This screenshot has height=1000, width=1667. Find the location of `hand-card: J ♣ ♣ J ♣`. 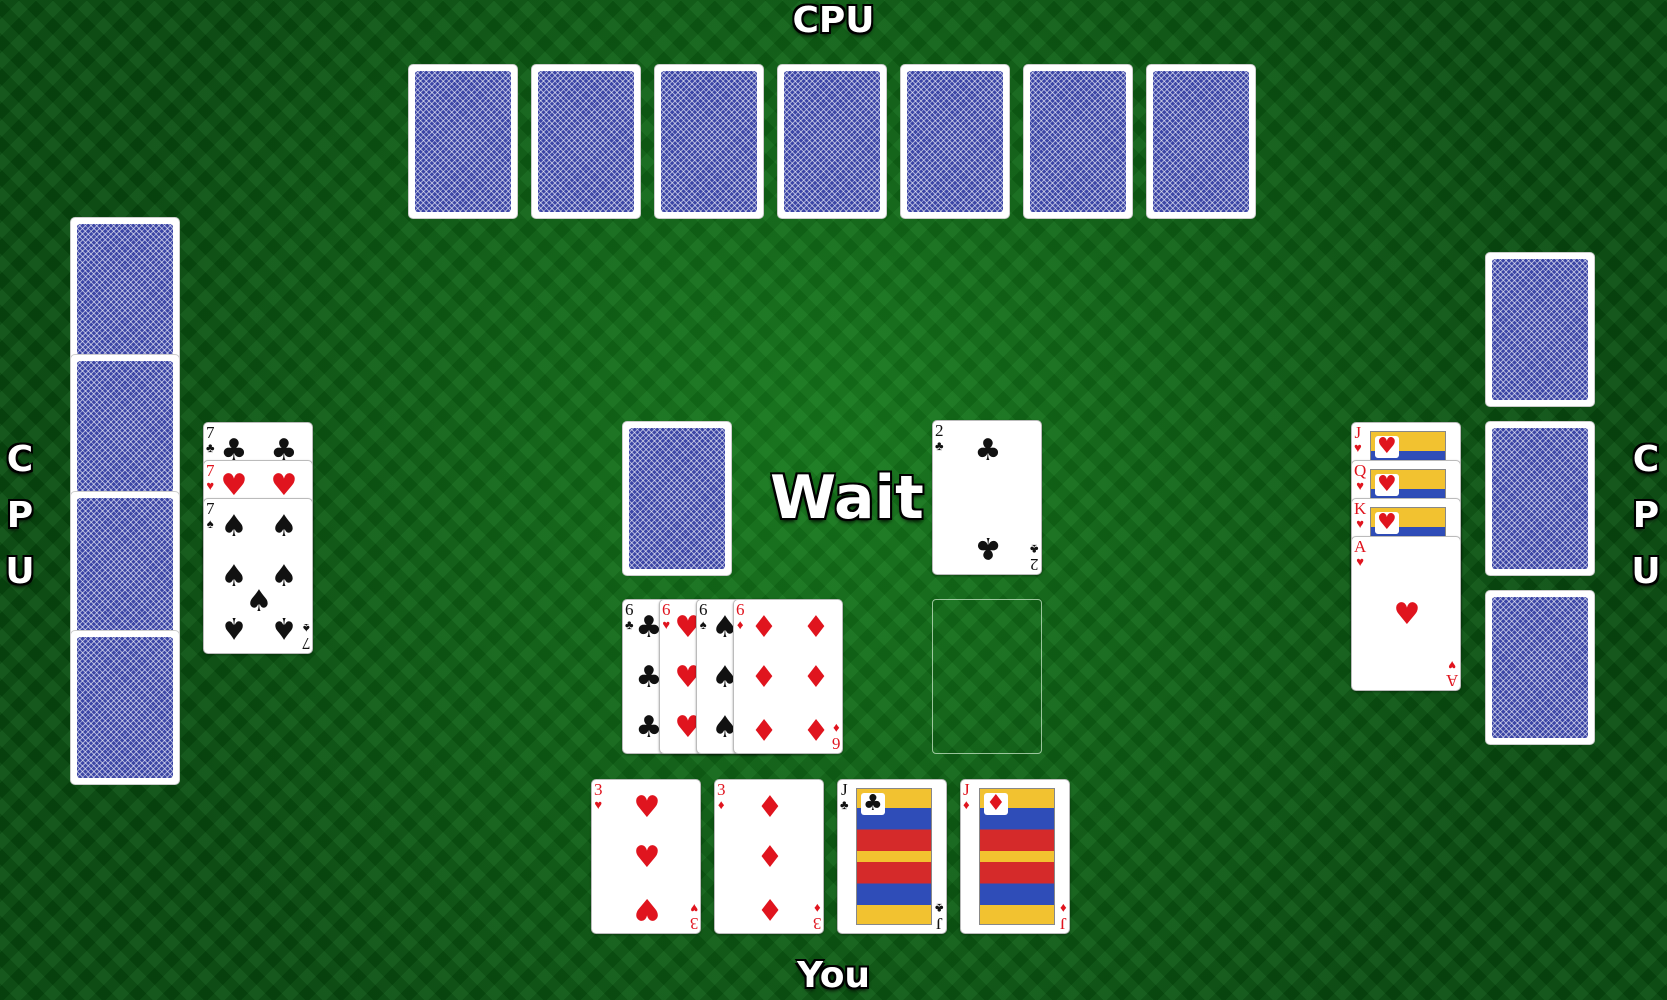

hand-card: J ♣ ♣ J ♣ is located at coordinates (892, 856).